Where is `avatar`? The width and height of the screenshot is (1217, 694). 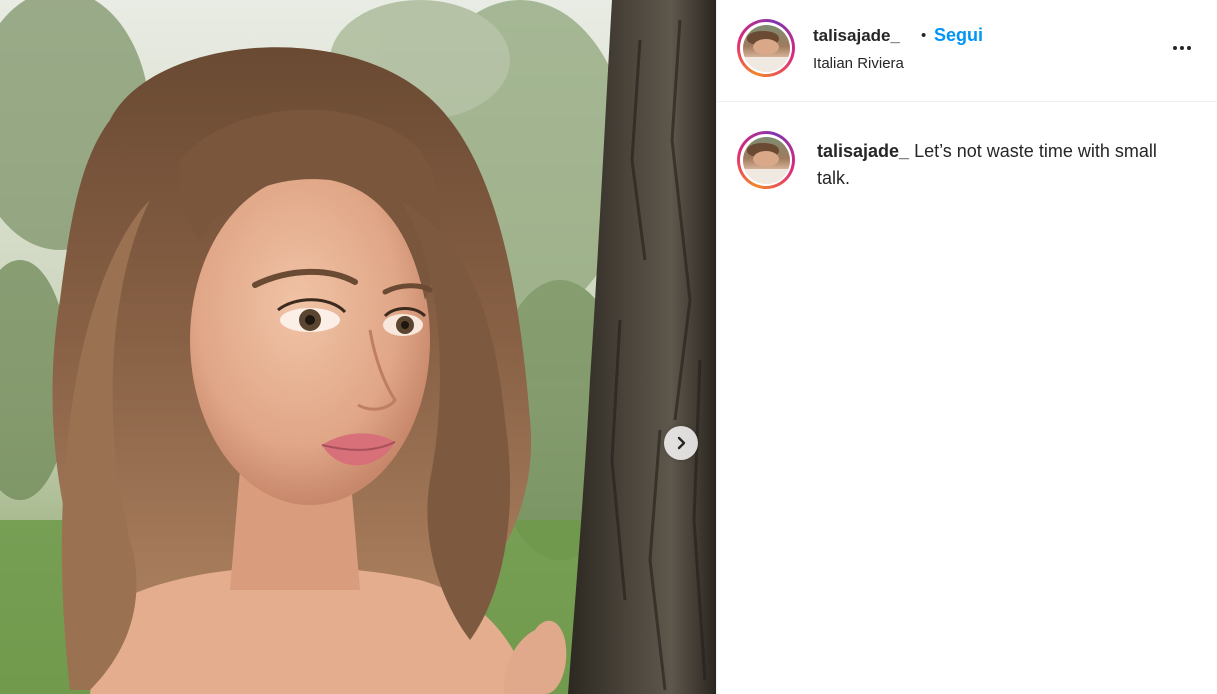
avatar is located at coordinates (766, 48).